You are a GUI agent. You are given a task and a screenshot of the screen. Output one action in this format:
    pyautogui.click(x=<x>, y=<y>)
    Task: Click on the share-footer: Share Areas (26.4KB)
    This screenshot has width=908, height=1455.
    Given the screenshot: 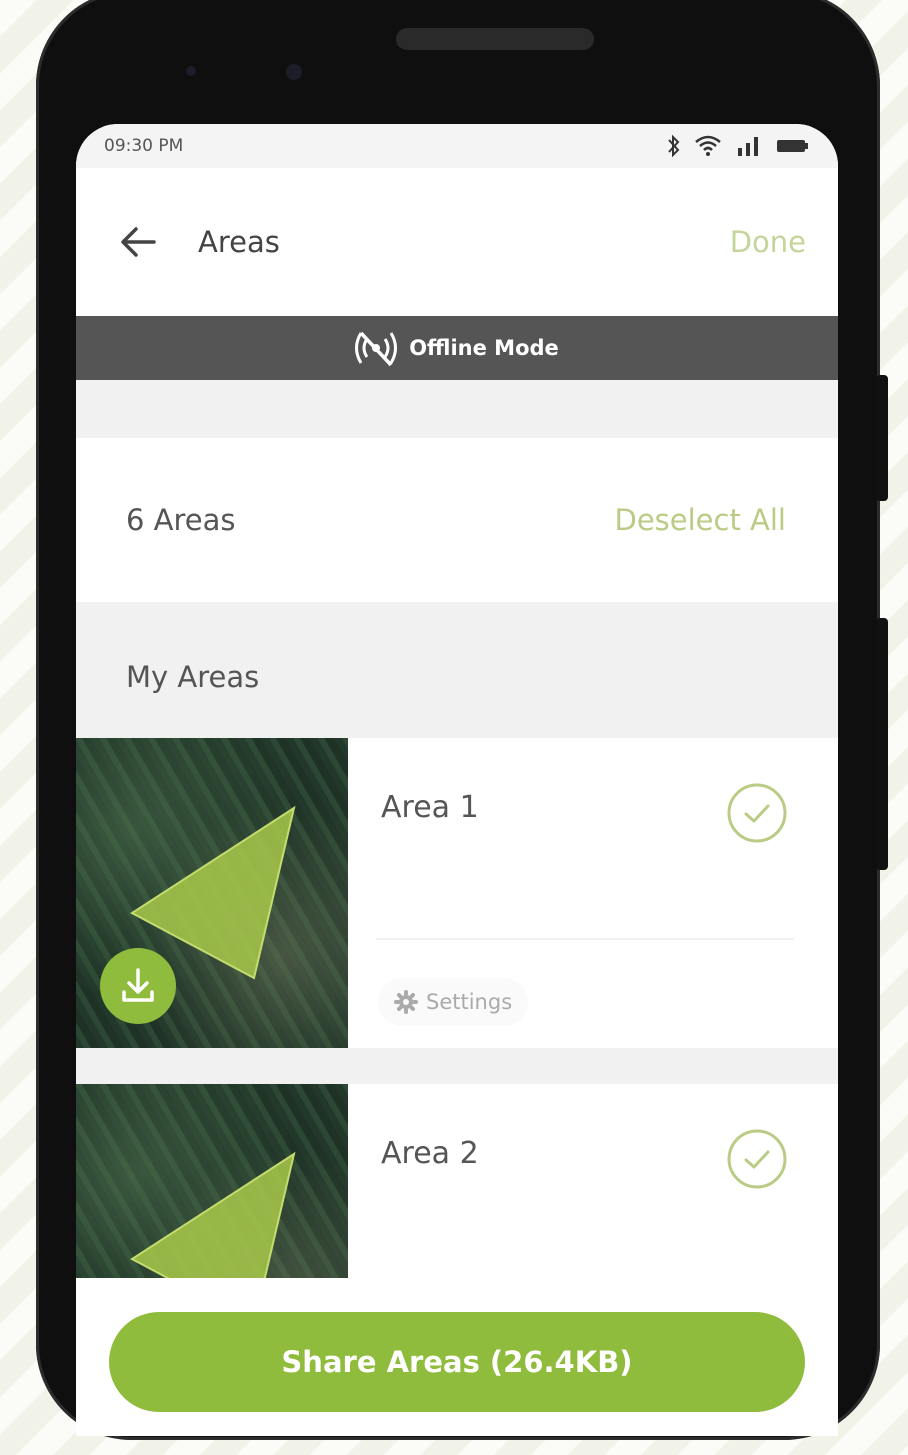 What is the action you would take?
    pyautogui.click(x=457, y=1357)
    